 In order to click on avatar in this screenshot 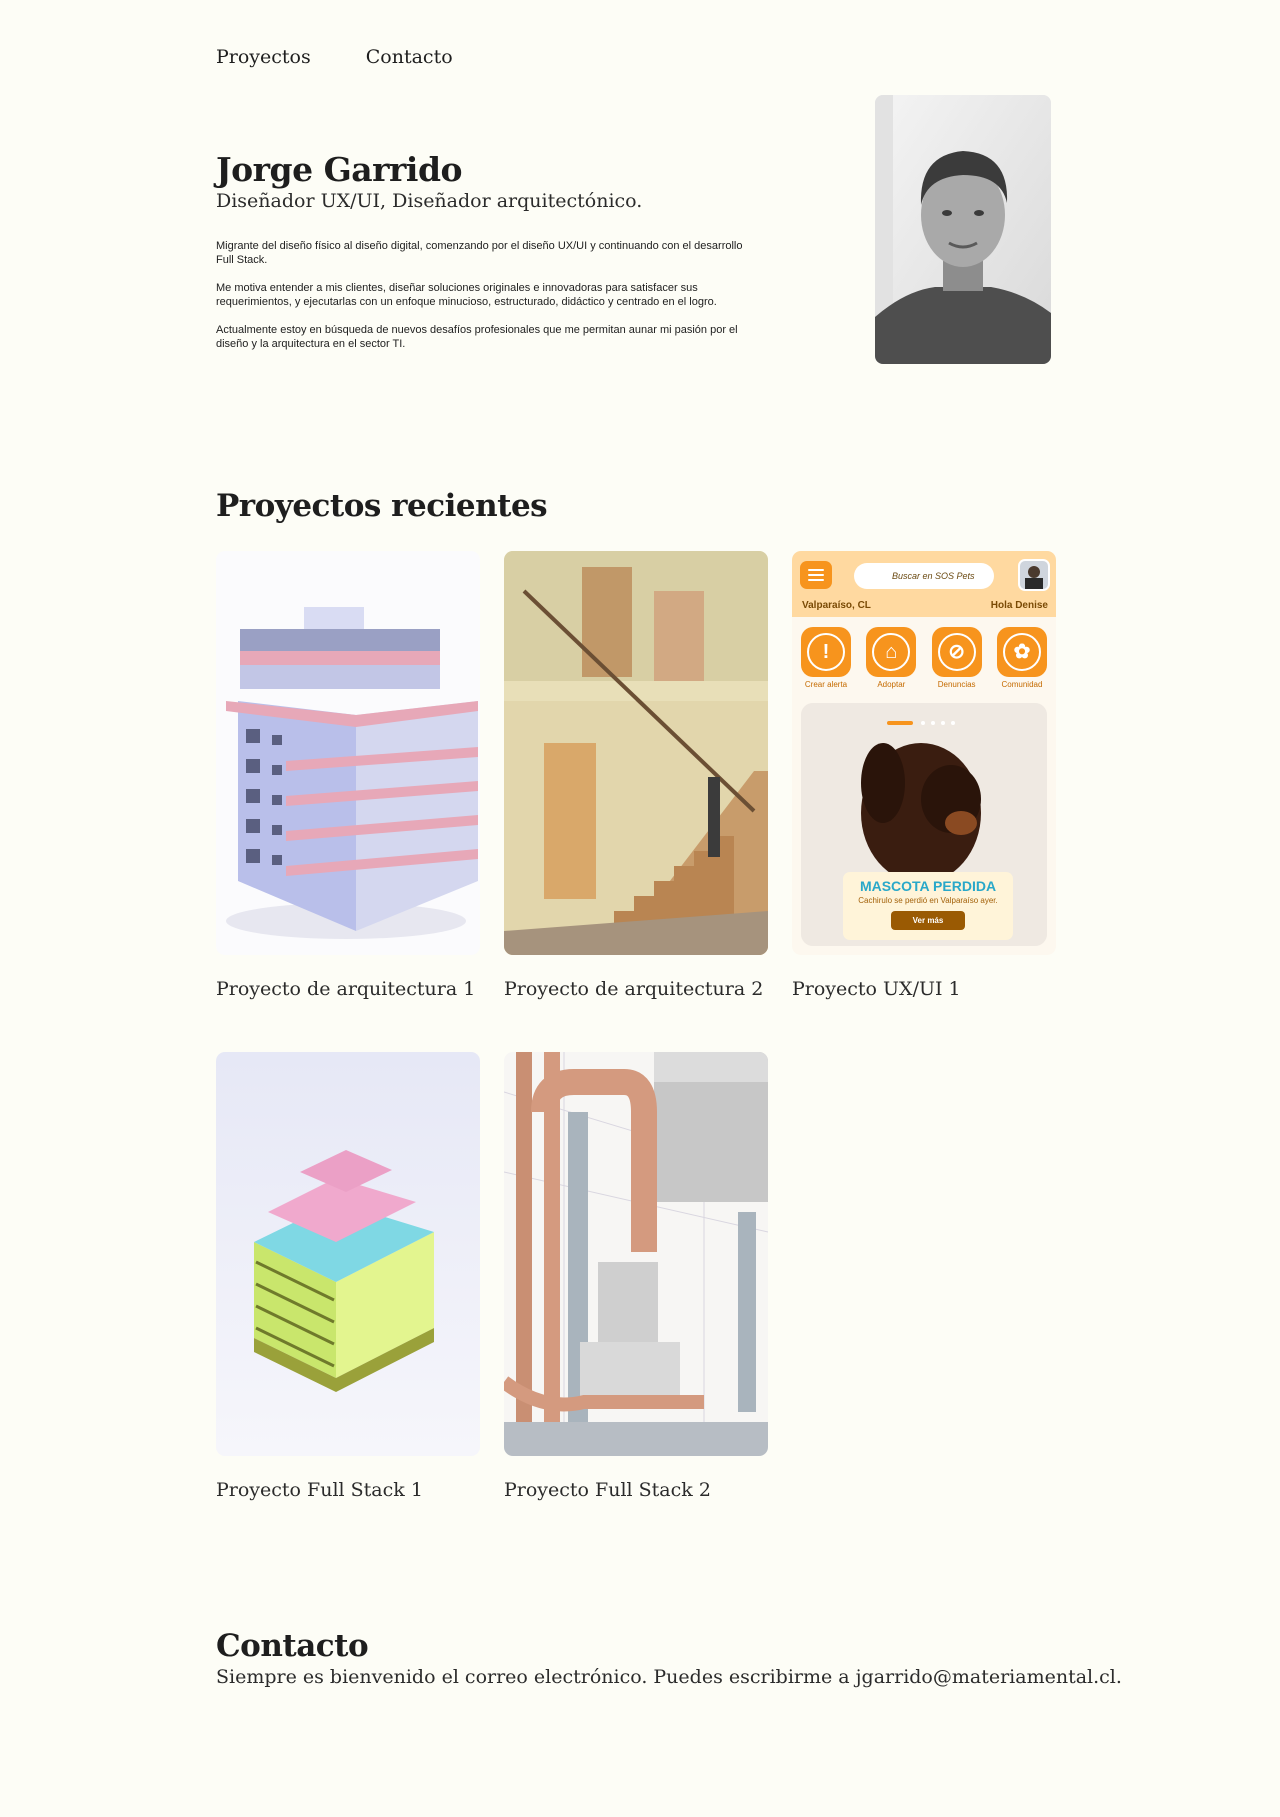, I will do `click(1034, 575)`.